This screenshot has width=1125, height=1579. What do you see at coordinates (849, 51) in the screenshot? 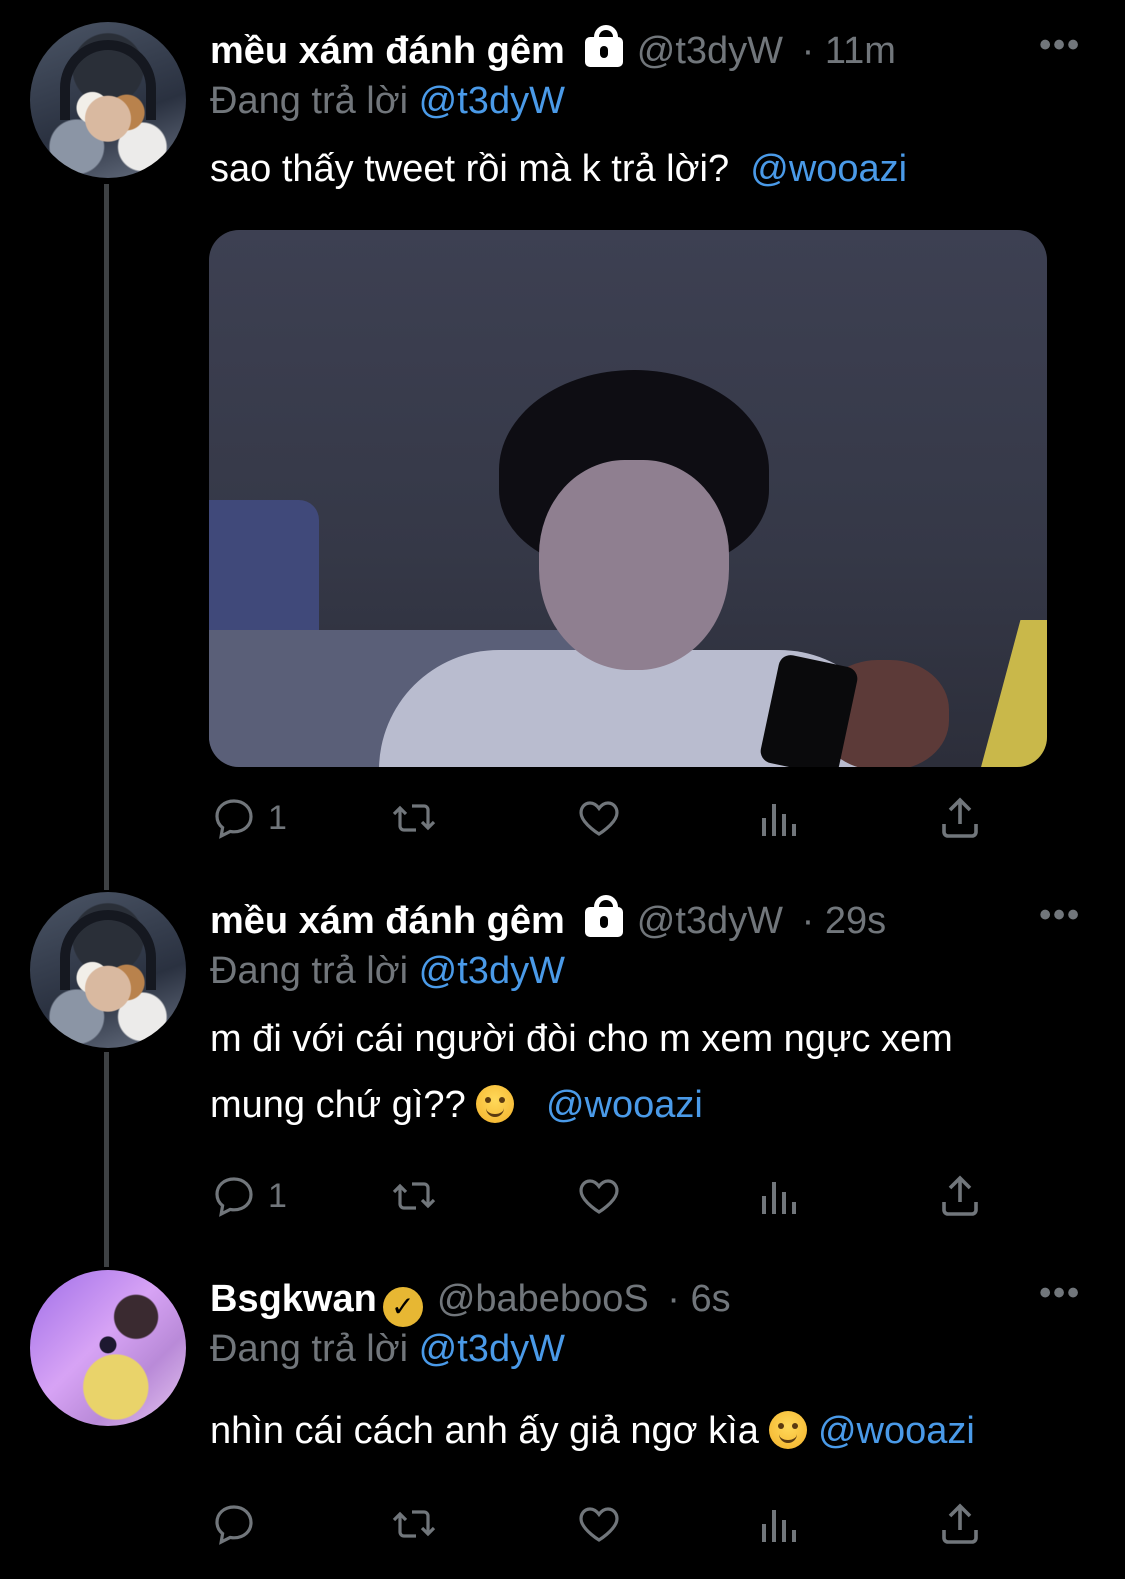
I see `timestamp: · 11m` at bounding box center [849, 51].